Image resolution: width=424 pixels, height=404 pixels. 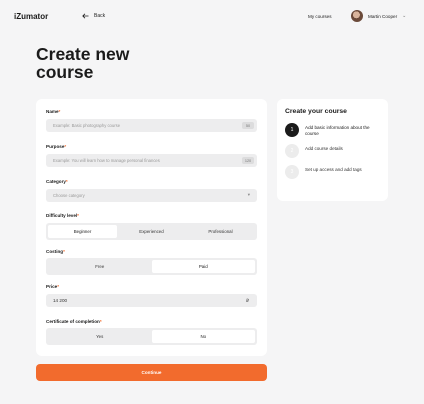 I want to click on difficulty-option-beginner: Beginner, so click(x=82, y=231).